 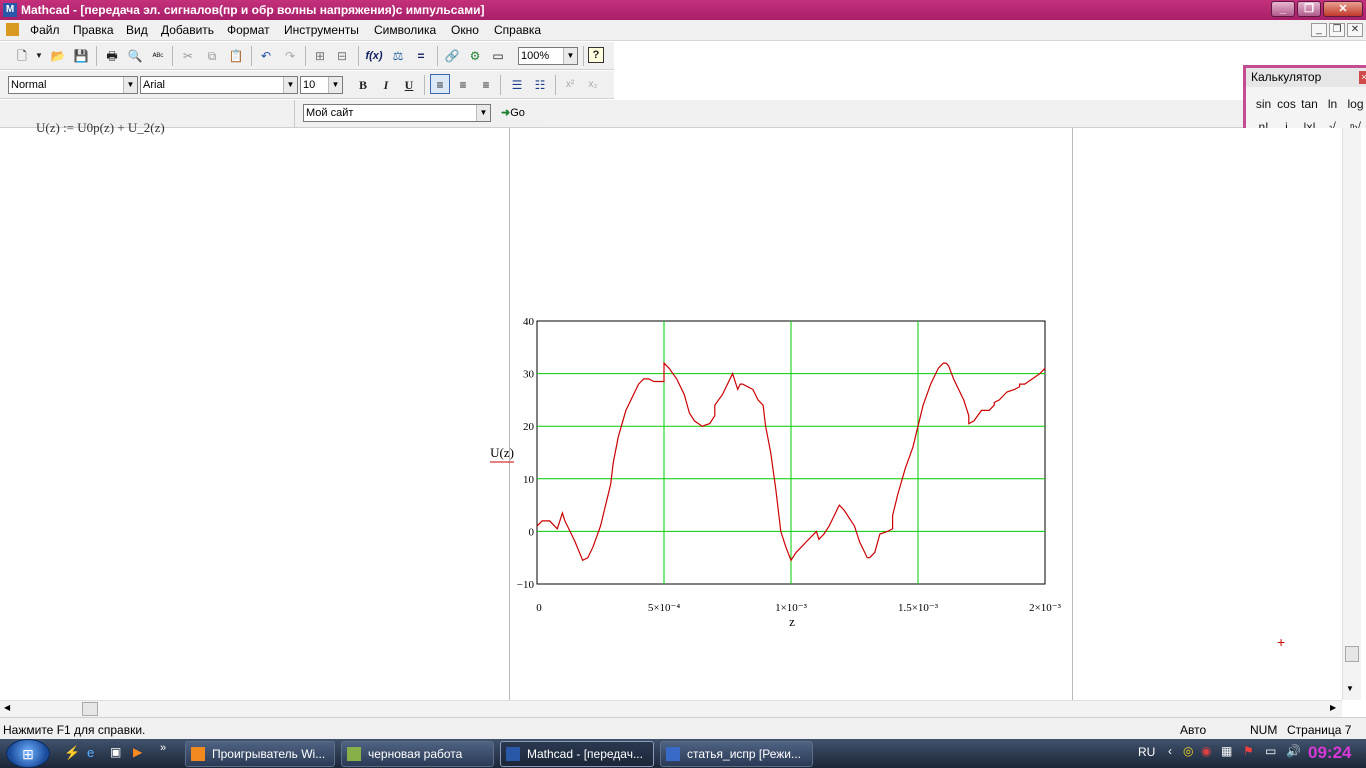 I want to click on align-across-icon: ⊞, so click(x=320, y=55).